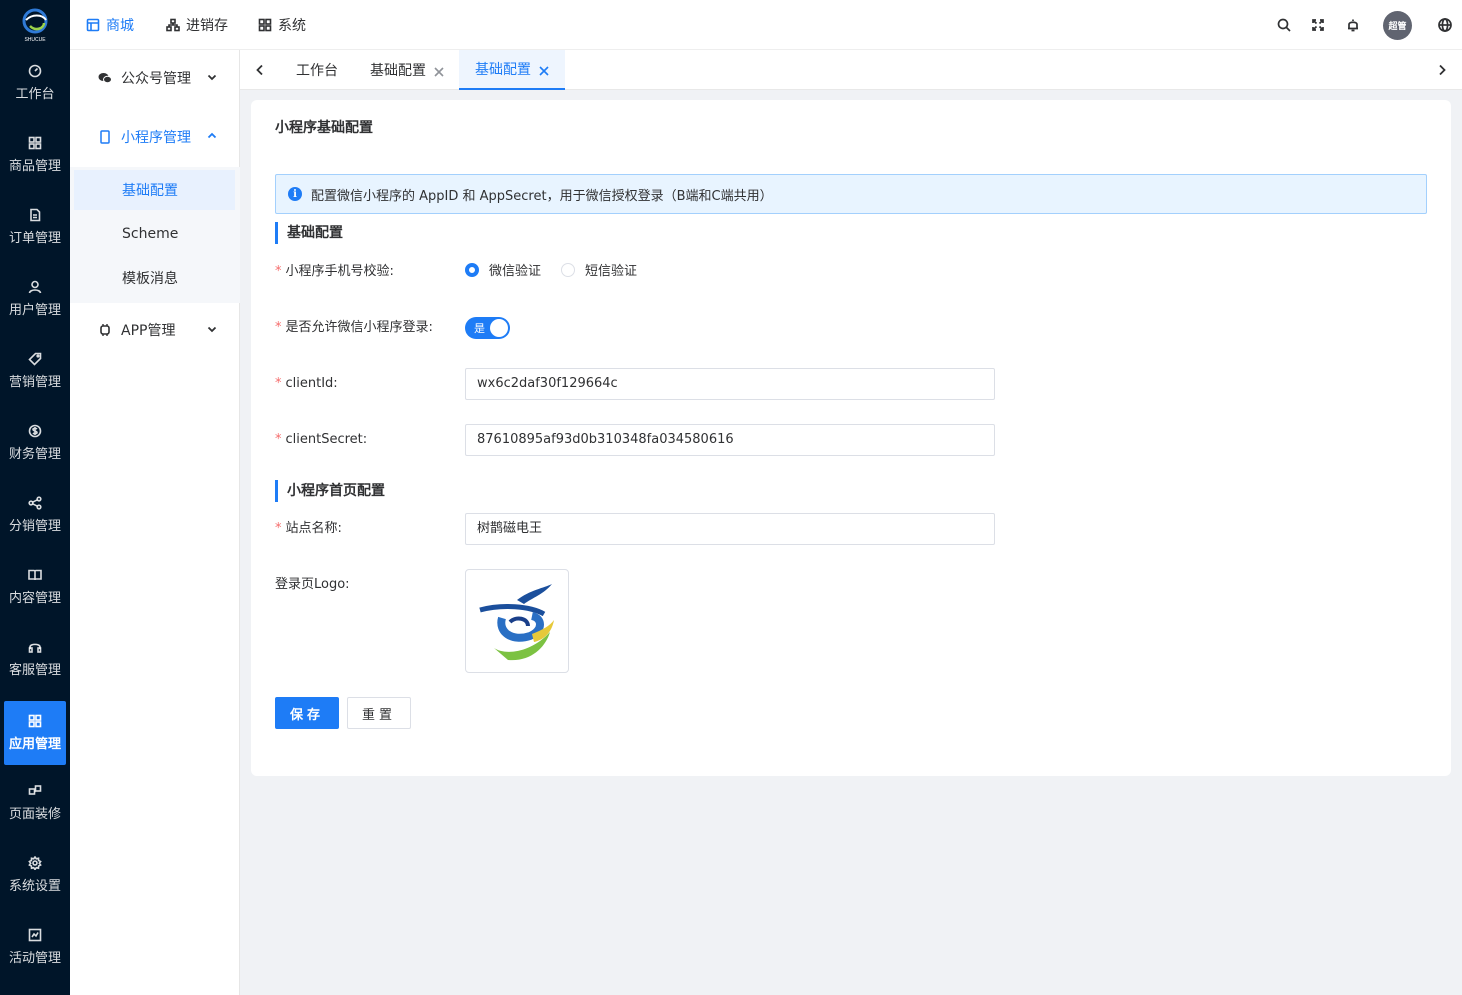 Image resolution: width=1462 pixels, height=995 pixels. I want to click on rail-item-label: 工作台, so click(35, 94).